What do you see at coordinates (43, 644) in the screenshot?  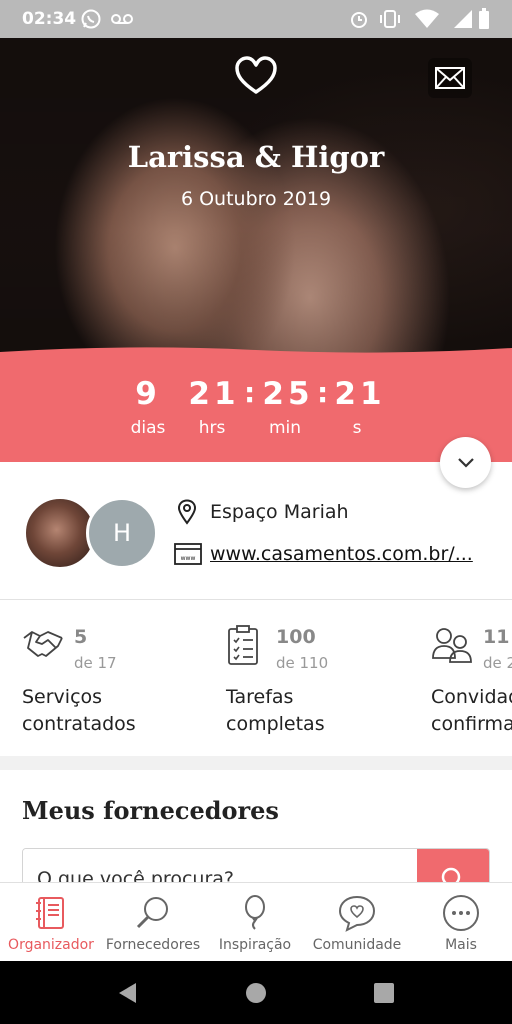 I see `handshake-icon` at bounding box center [43, 644].